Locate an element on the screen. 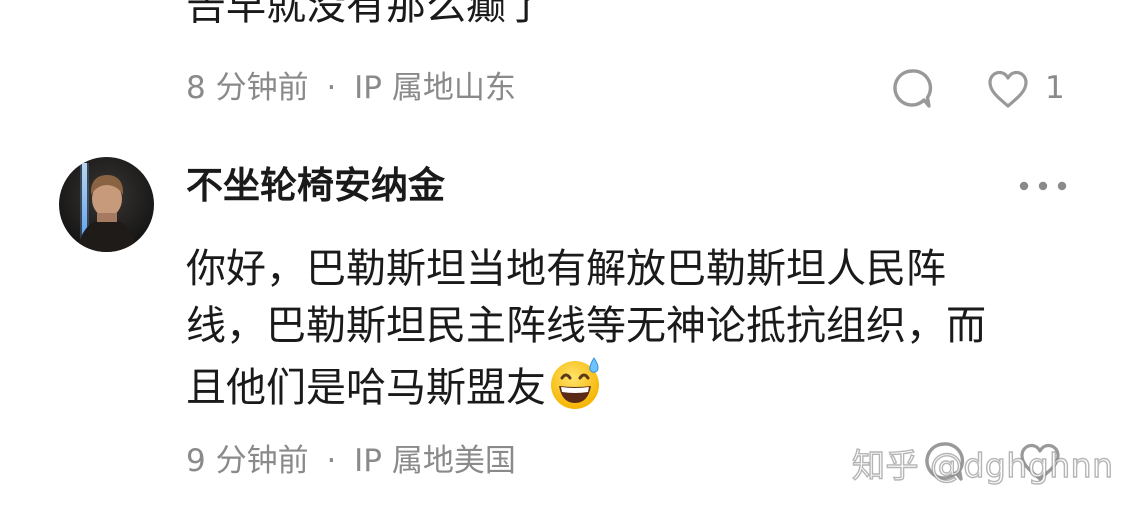 The height and width of the screenshot is (519, 1133). comment-bubble-icon is located at coordinates (912, 89).